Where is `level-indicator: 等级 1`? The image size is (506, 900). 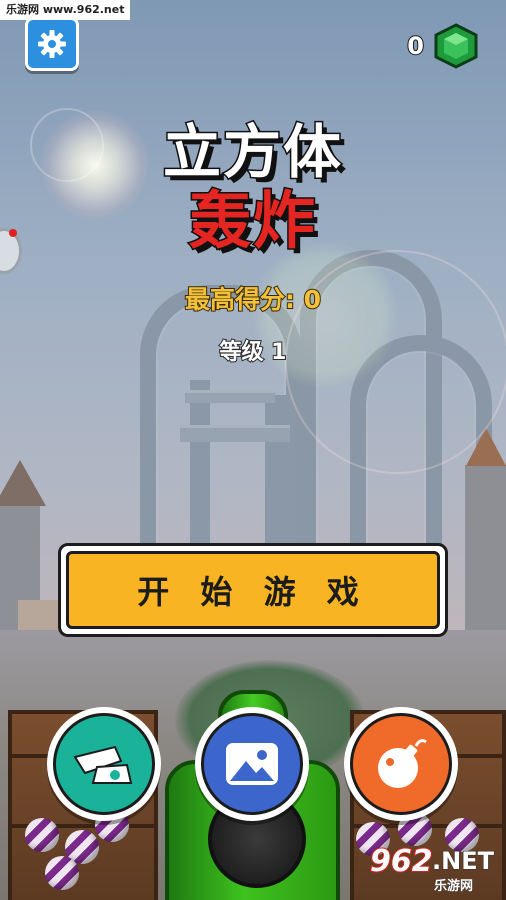 level-indicator: 等级 1 is located at coordinates (253, 352).